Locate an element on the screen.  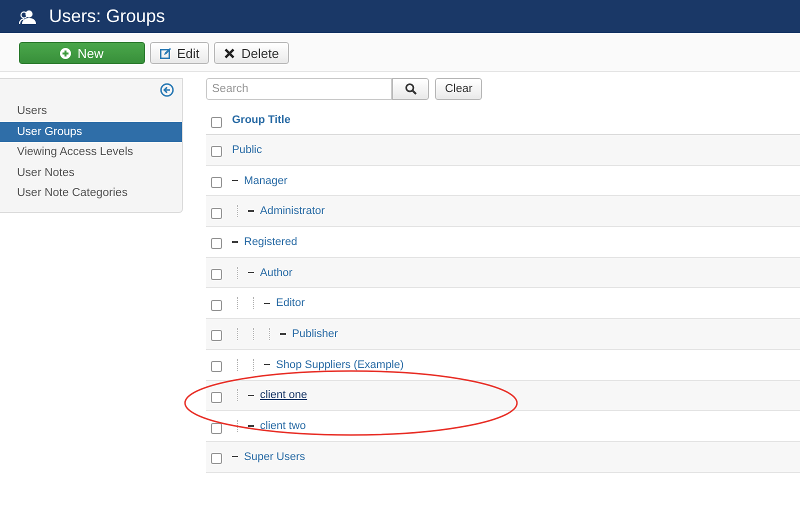
page-title: Users: Groups is located at coordinates (107, 16).